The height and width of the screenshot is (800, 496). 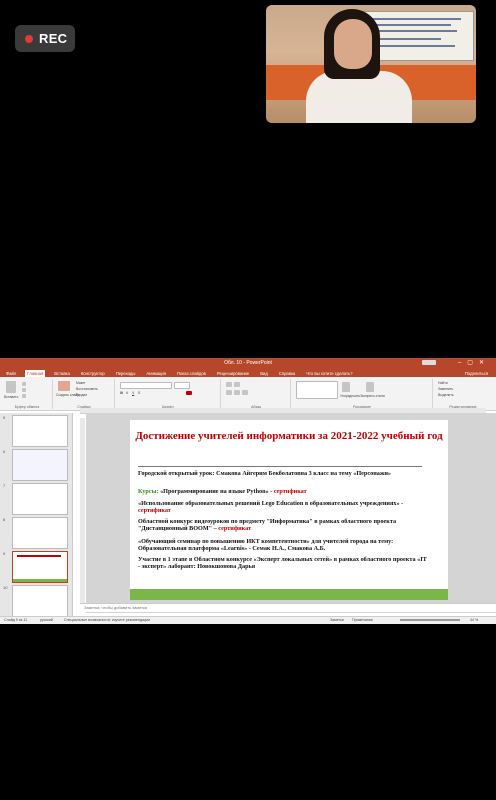 What do you see at coordinates (148, 491) in the screenshot?
I see `courses-label: Курсы:` at bounding box center [148, 491].